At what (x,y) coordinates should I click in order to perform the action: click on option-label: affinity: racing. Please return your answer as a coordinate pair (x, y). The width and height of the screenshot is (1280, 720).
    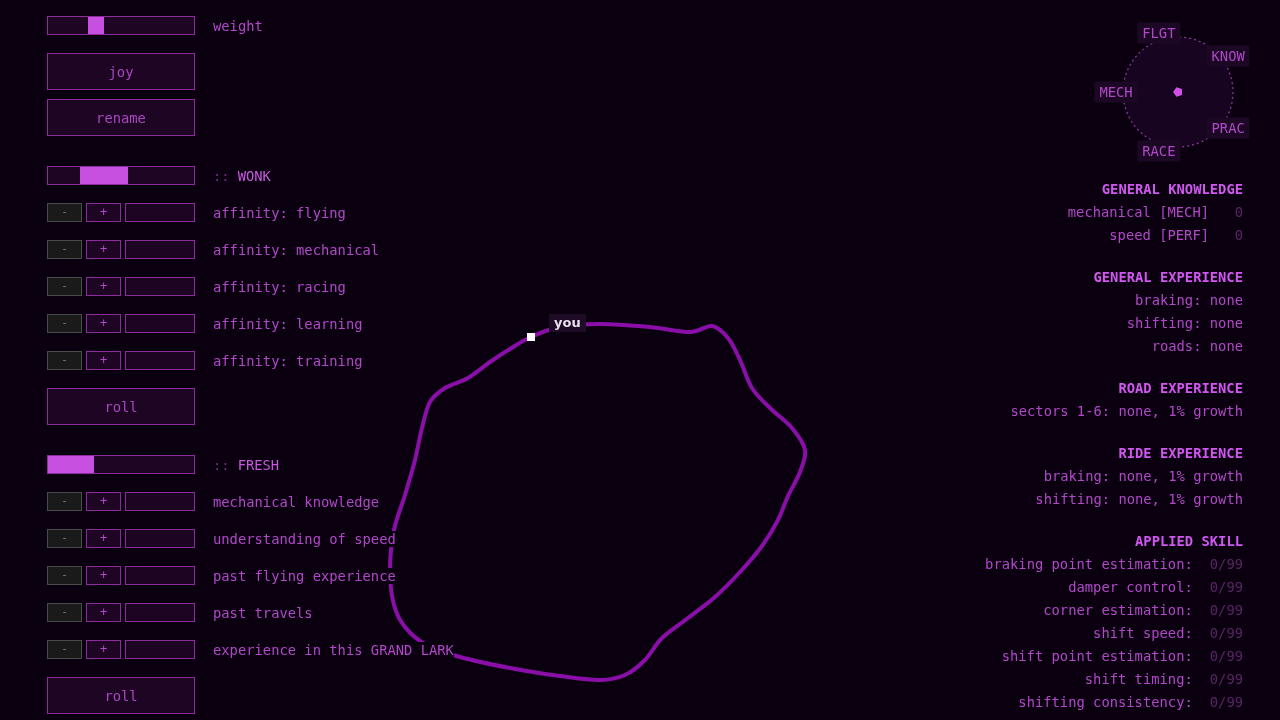
    Looking at the image, I should click on (279, 286).